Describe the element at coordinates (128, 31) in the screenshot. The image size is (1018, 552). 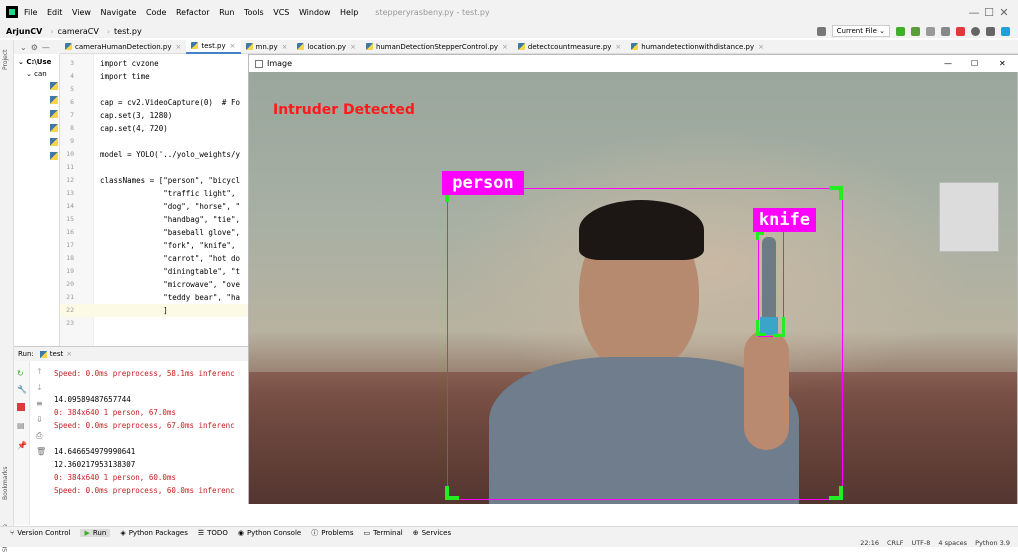
I see `breadcrumb-file: test.py` at that location.